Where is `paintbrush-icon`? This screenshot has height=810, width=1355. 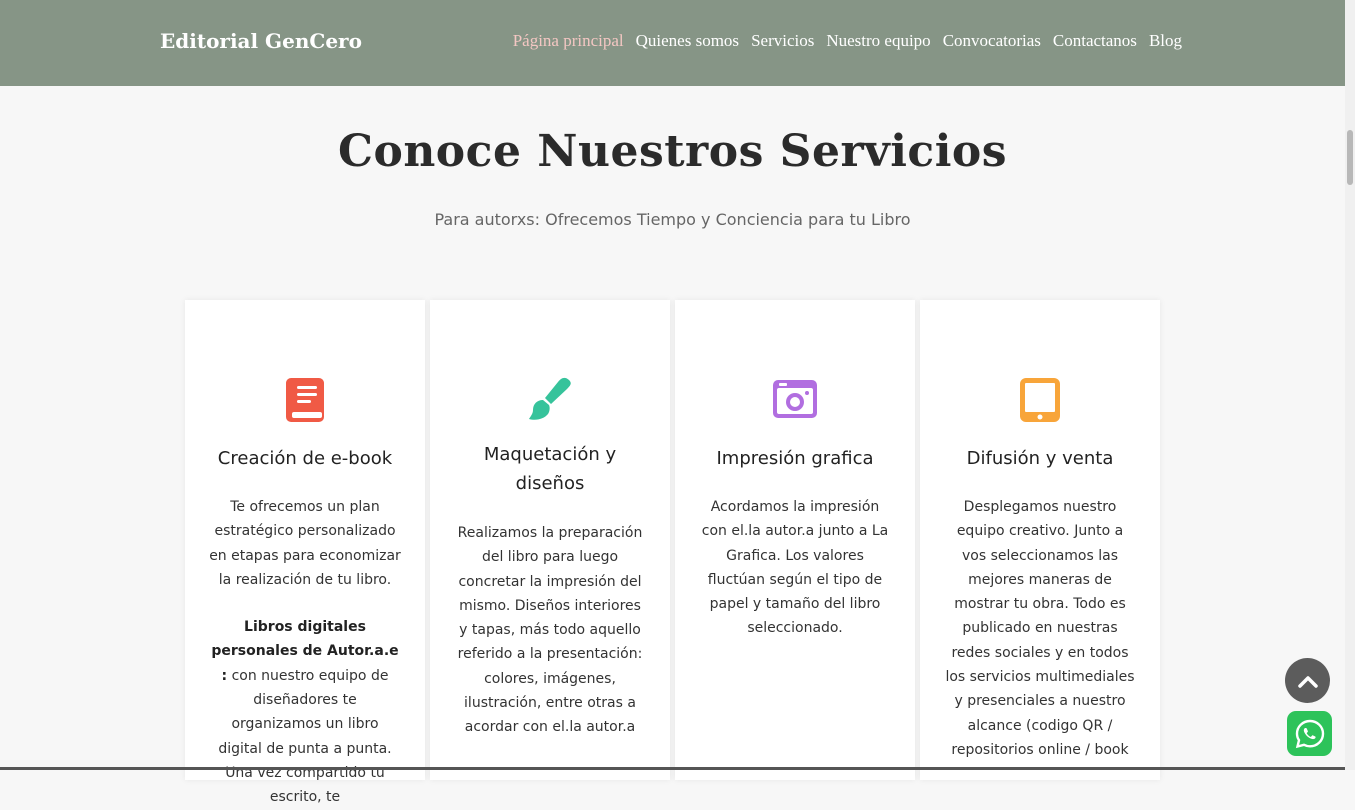
paintbrush-icon is located at coordinates (550, 400).